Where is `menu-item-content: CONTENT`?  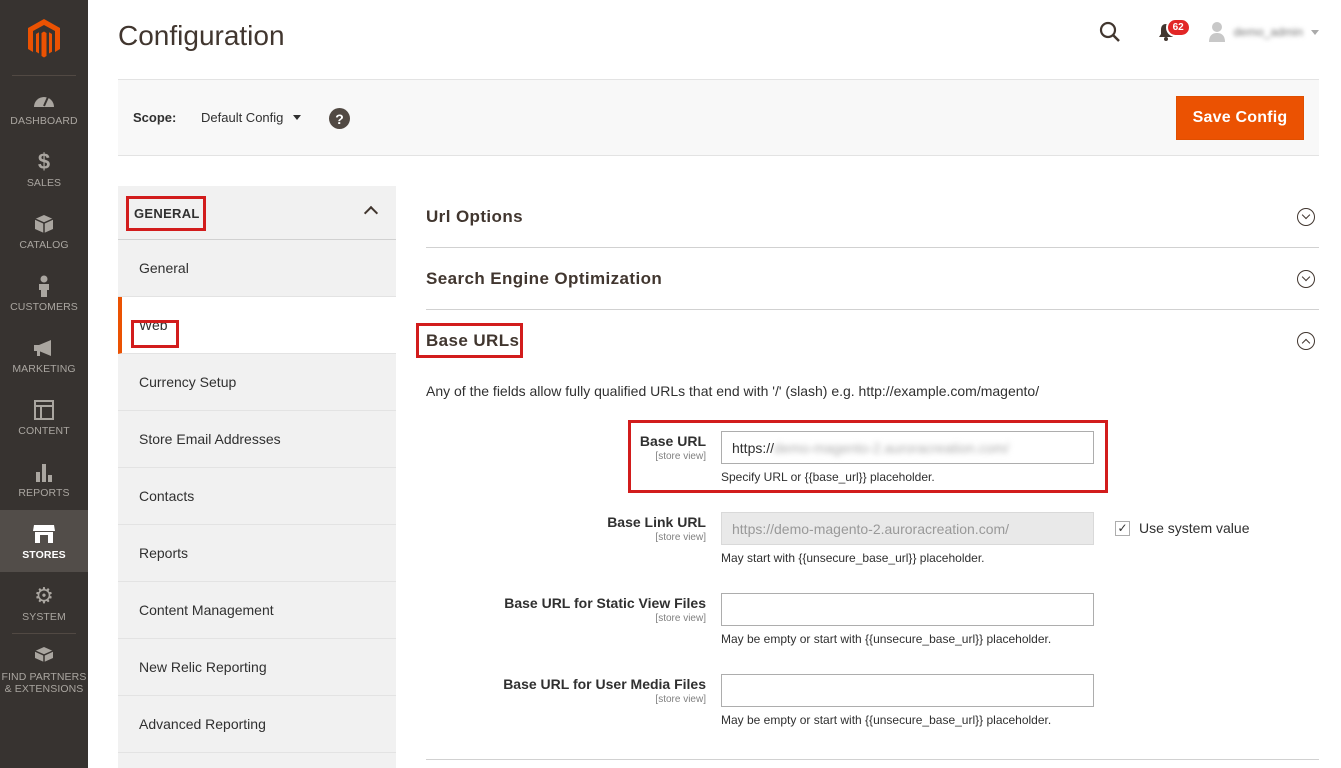 menu-item-content: CONTENT is located at coordinates (44, 417).